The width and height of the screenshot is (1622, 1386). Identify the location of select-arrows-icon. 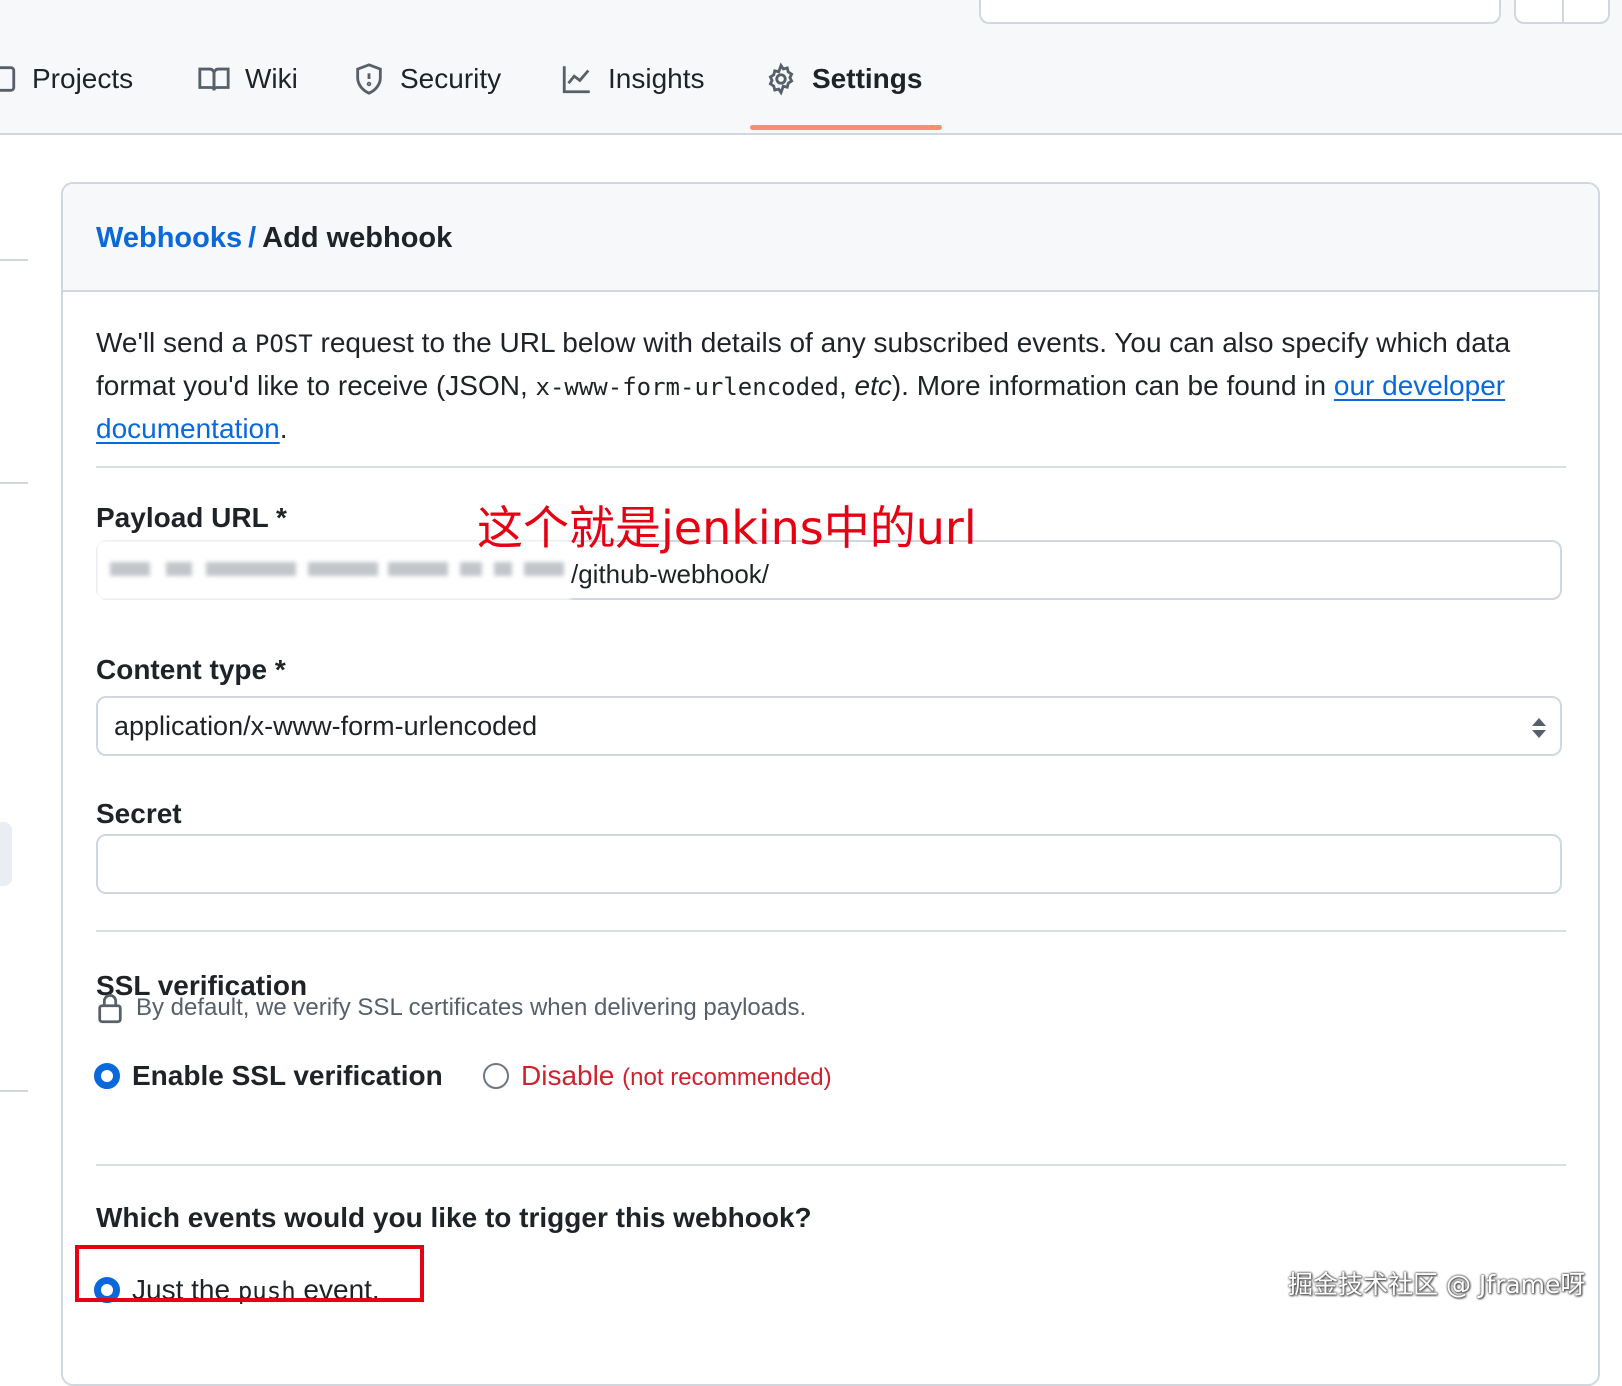
(1539, 728).